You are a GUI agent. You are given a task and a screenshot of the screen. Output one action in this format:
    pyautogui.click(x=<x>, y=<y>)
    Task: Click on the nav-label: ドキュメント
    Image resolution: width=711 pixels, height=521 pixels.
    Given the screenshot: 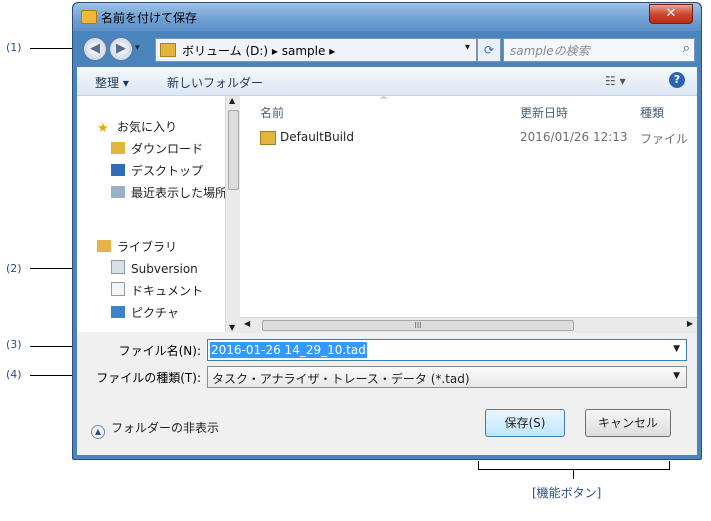 What is the action you would take?
    pyautogui.click(x=167, y=291)
    